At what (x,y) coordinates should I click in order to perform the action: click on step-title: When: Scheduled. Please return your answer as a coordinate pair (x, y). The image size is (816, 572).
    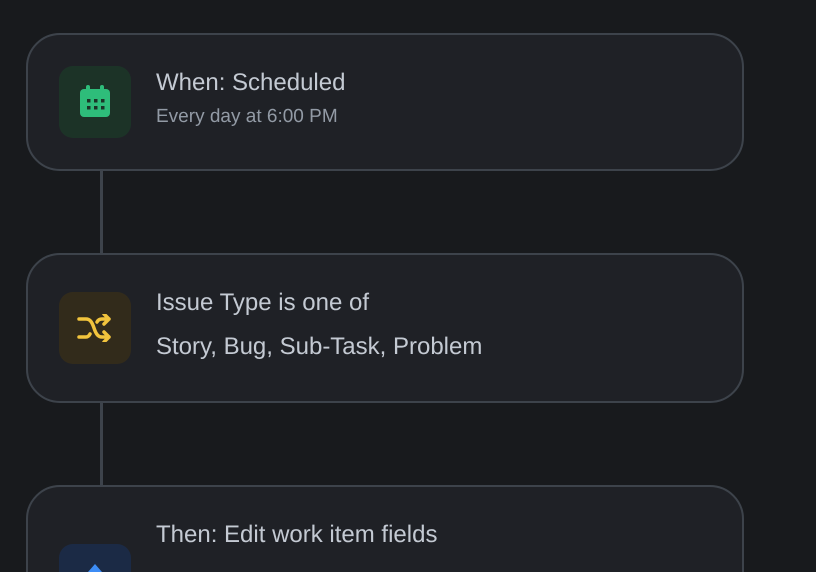
    Looking at the image, I should click on (251, 83).